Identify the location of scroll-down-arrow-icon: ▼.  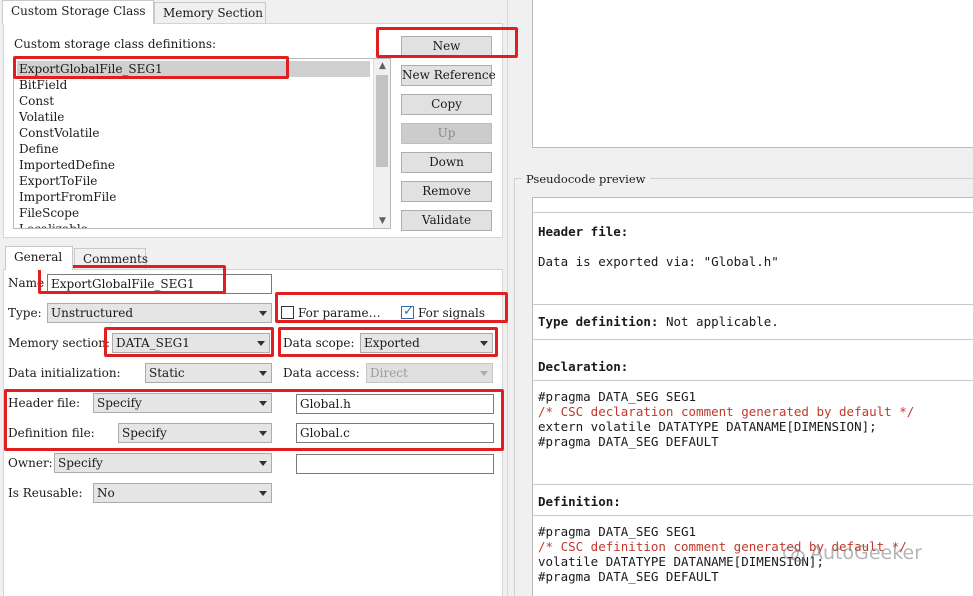
(382, 221).